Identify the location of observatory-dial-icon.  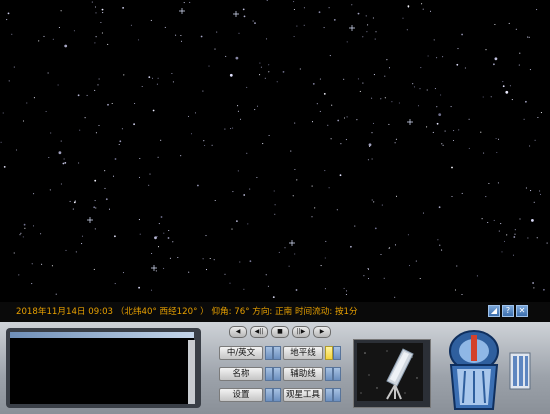
(474, 367).